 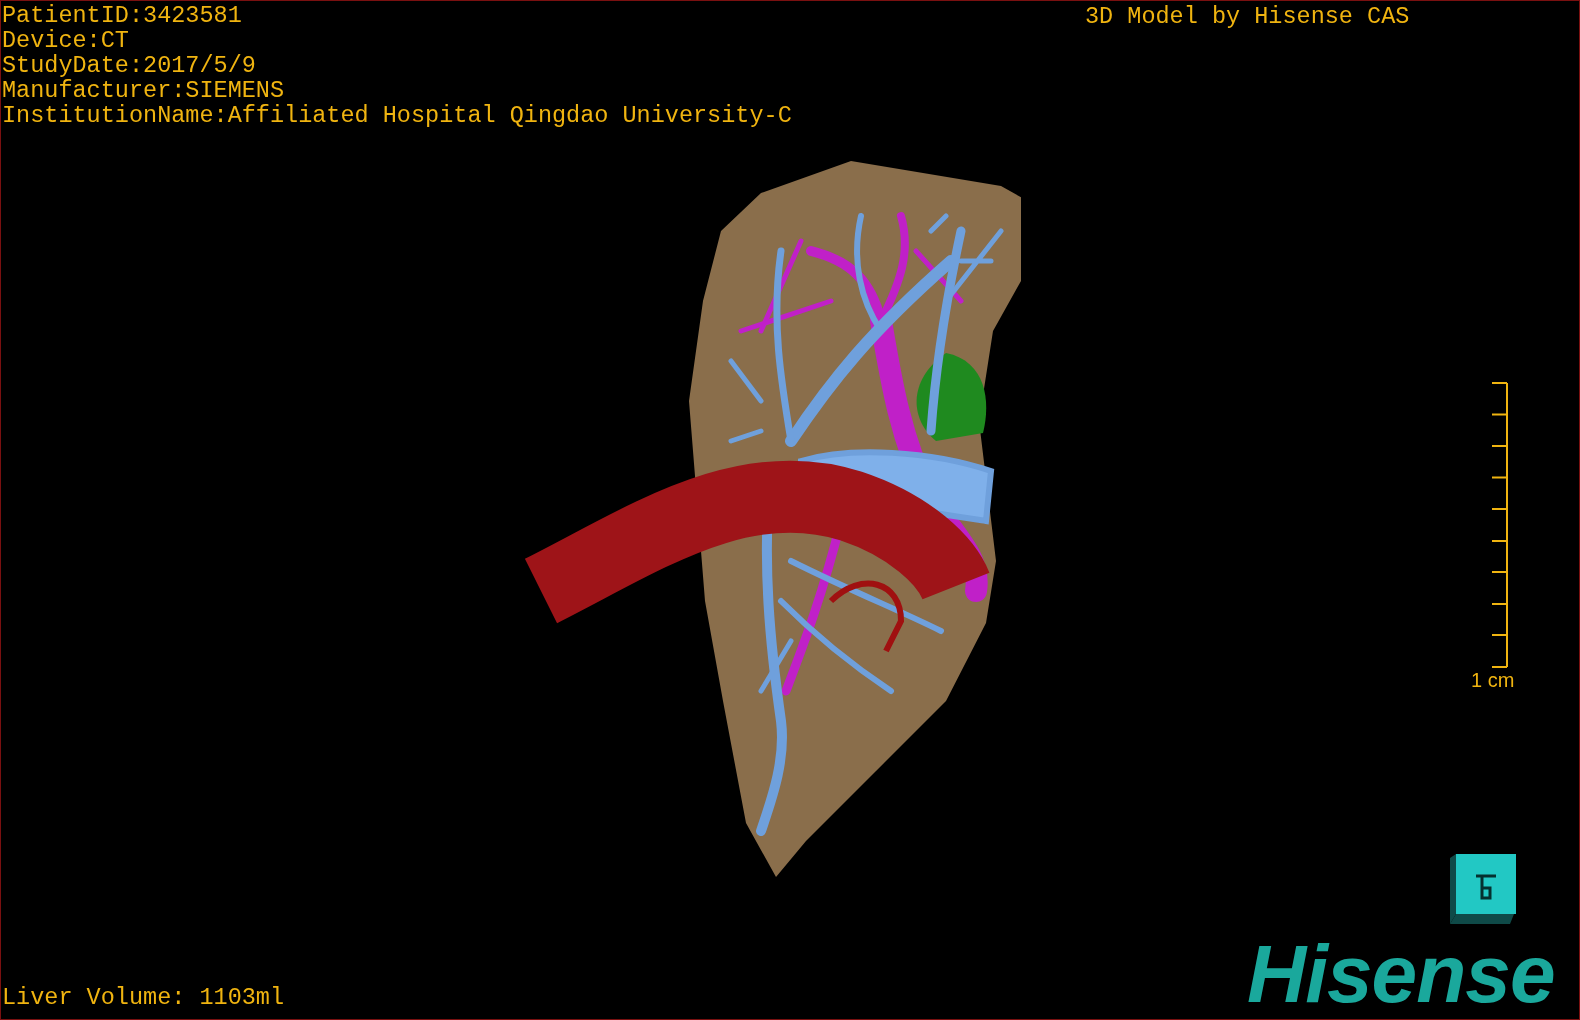 What do you see at coordinates (66, 40) in the screenshot?
I see `study-info-line: Device:CT` at bounding box center [66, 40].